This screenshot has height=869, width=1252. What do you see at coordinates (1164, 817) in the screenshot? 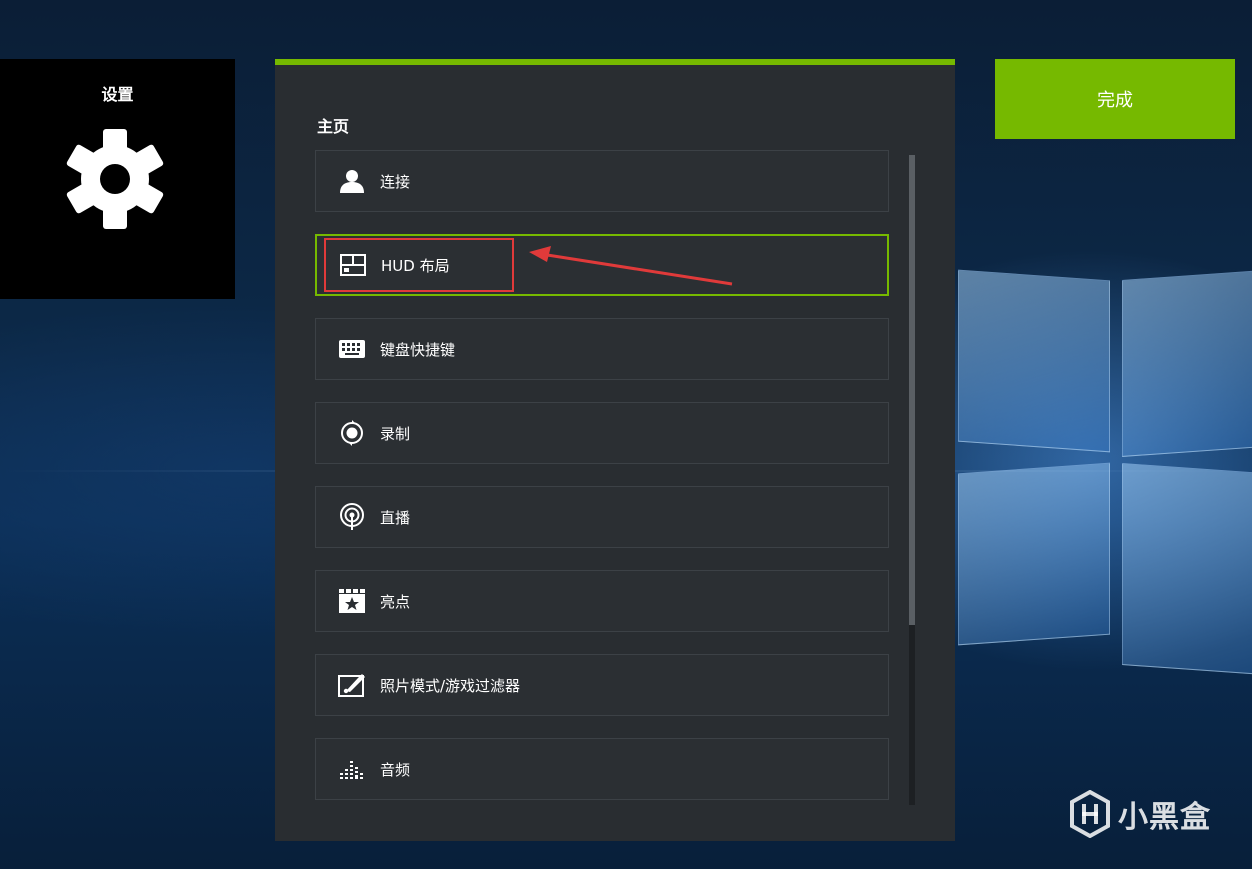
I see `watermark-text: 小黑盒` at bounding box center [1164, 817].